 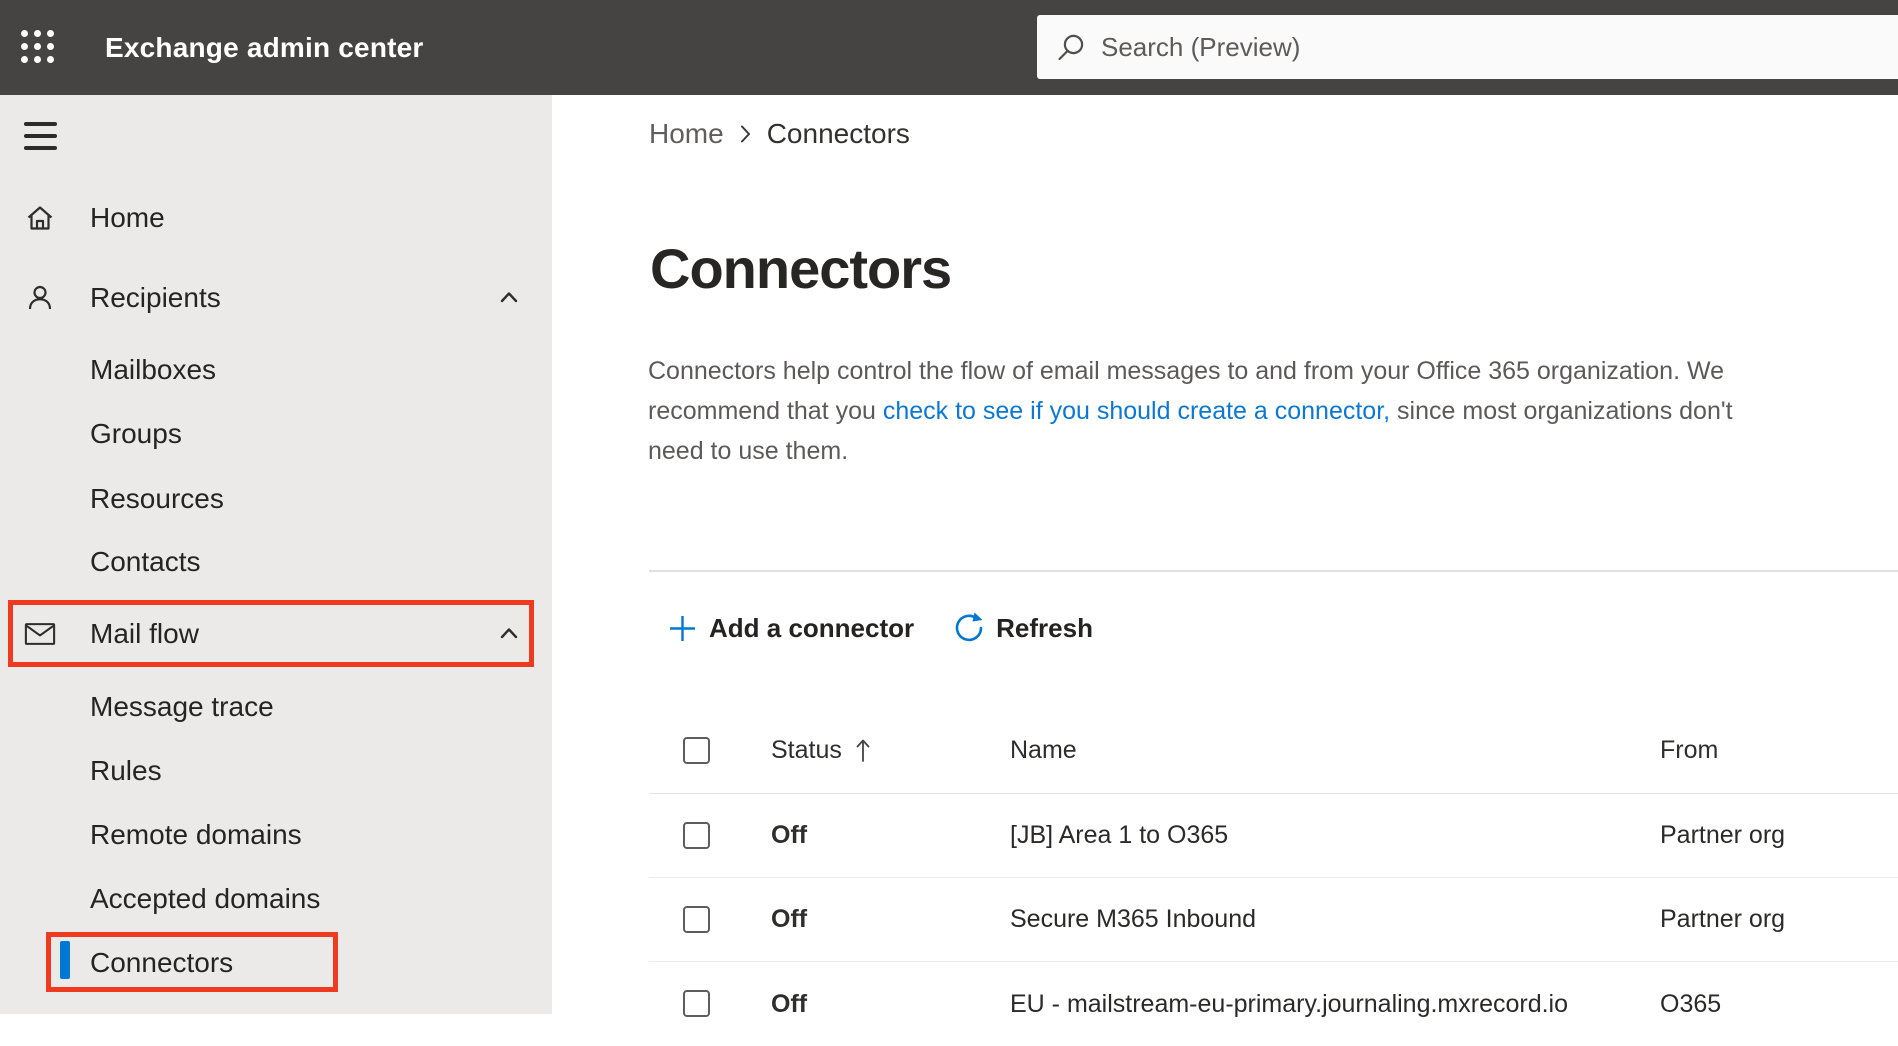 I want to click on column-header-status: Status, so click(x=821, y=750).